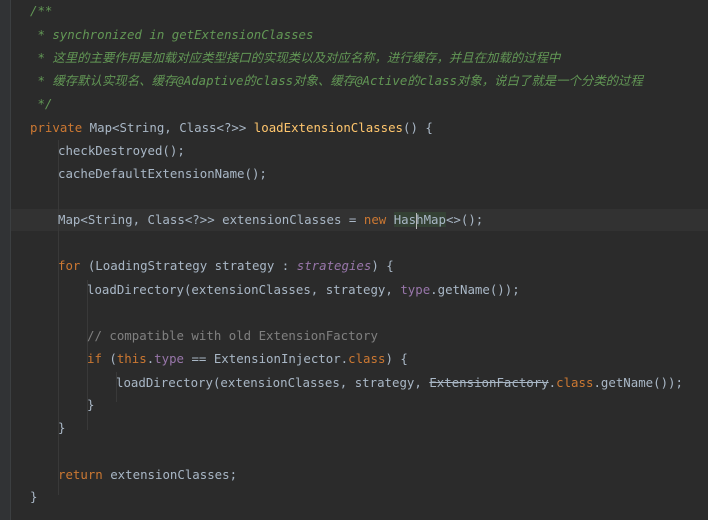 The height and width of the screenshot is (520, 708). What do you see at coordinates (41, 103) in the screenshot?
I see `doc-comment-close: */` at bounding box center [41, 103].